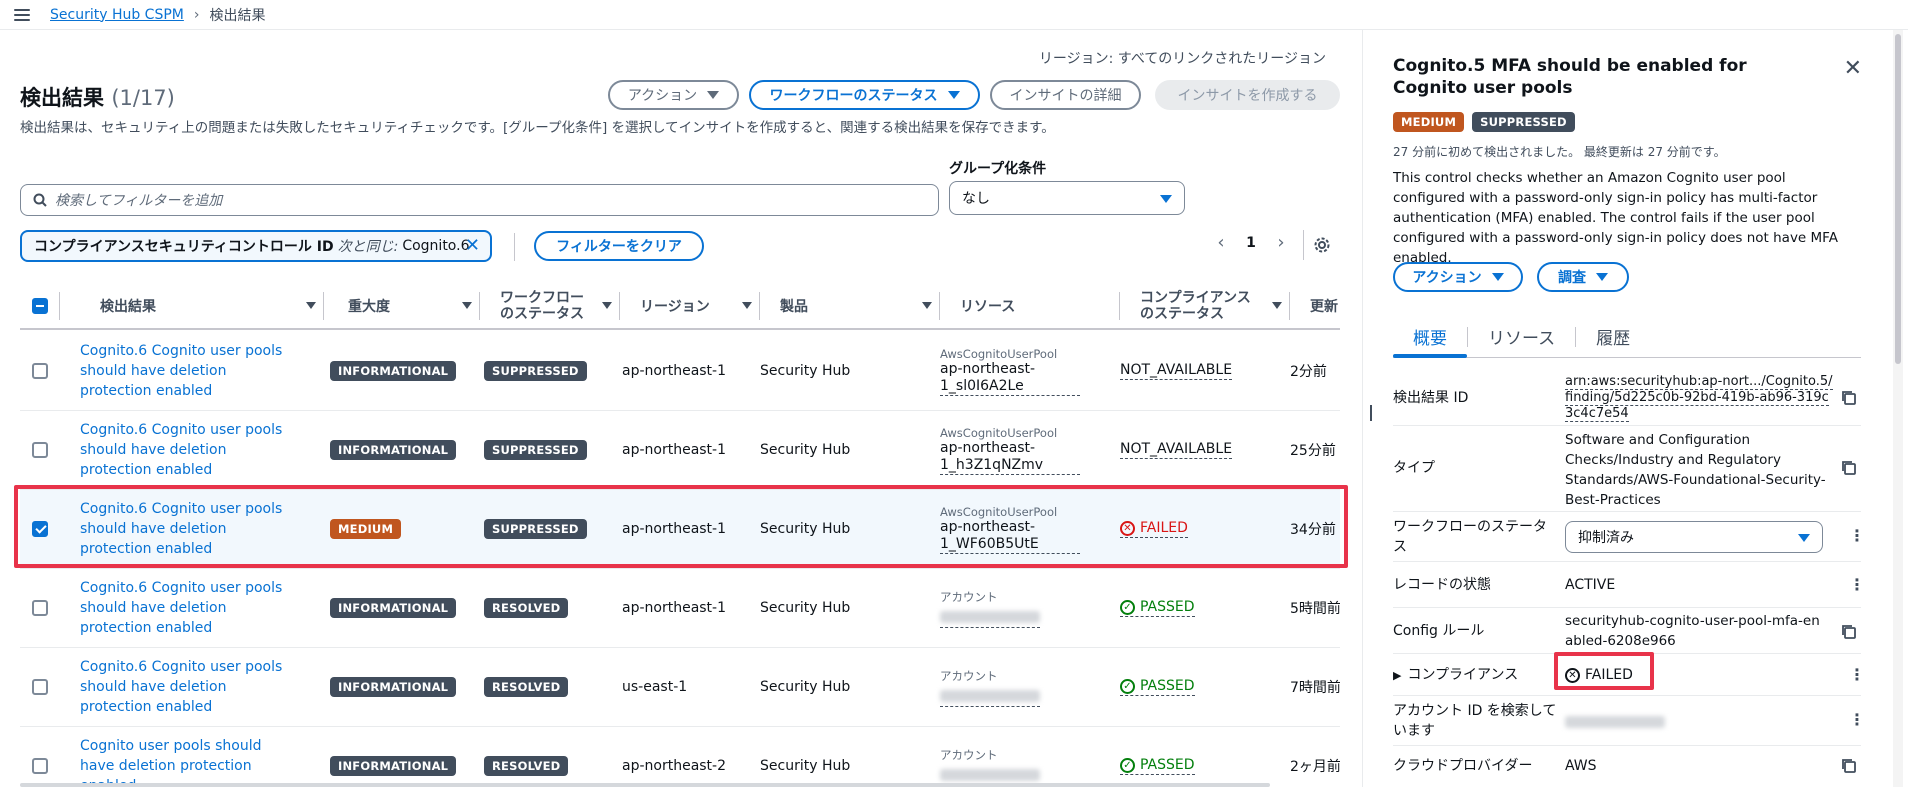 The height and width of the screenshot is (787, 1908). I want to click on field-workflow: ワークフローのステータス 抑制済み ⋮, so click(1629, 537).